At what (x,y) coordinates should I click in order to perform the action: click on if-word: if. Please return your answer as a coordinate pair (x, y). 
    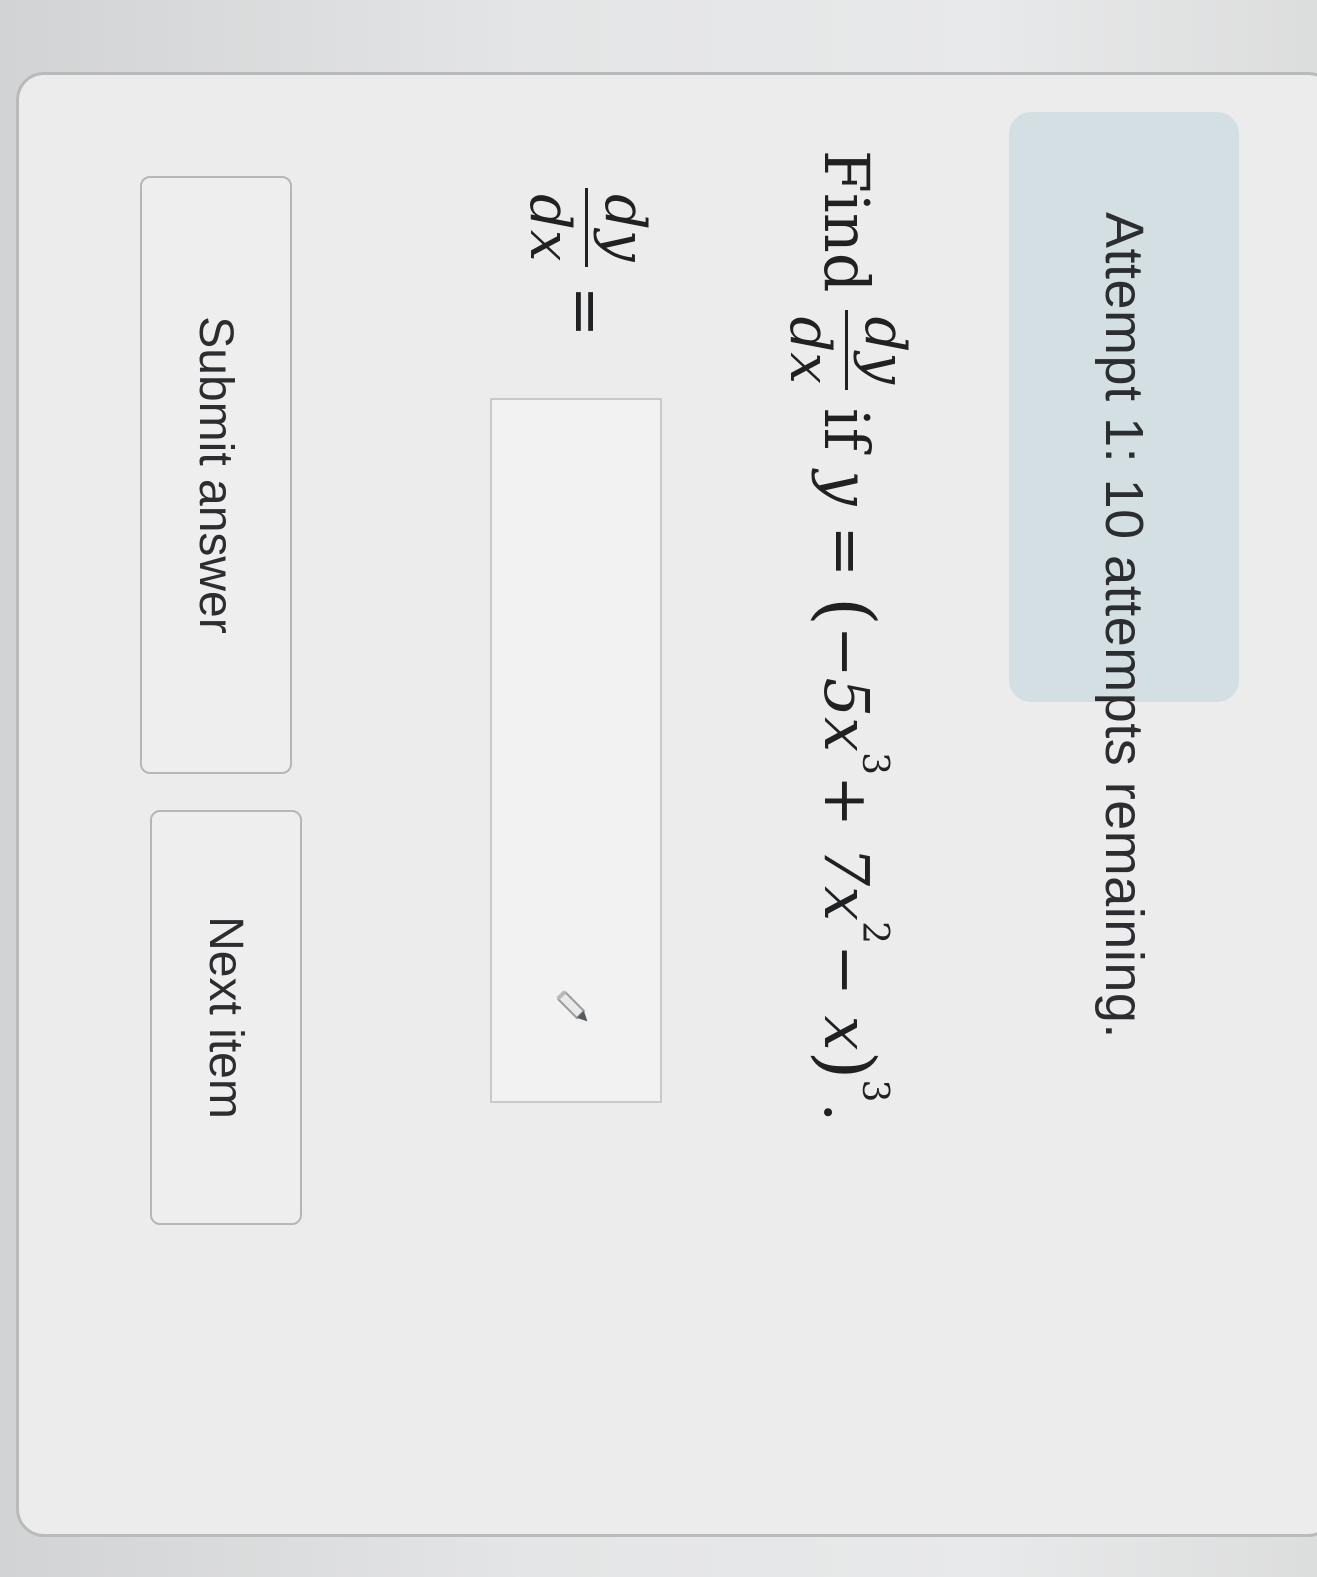
    Looking at the image, I should click on (847, 429).